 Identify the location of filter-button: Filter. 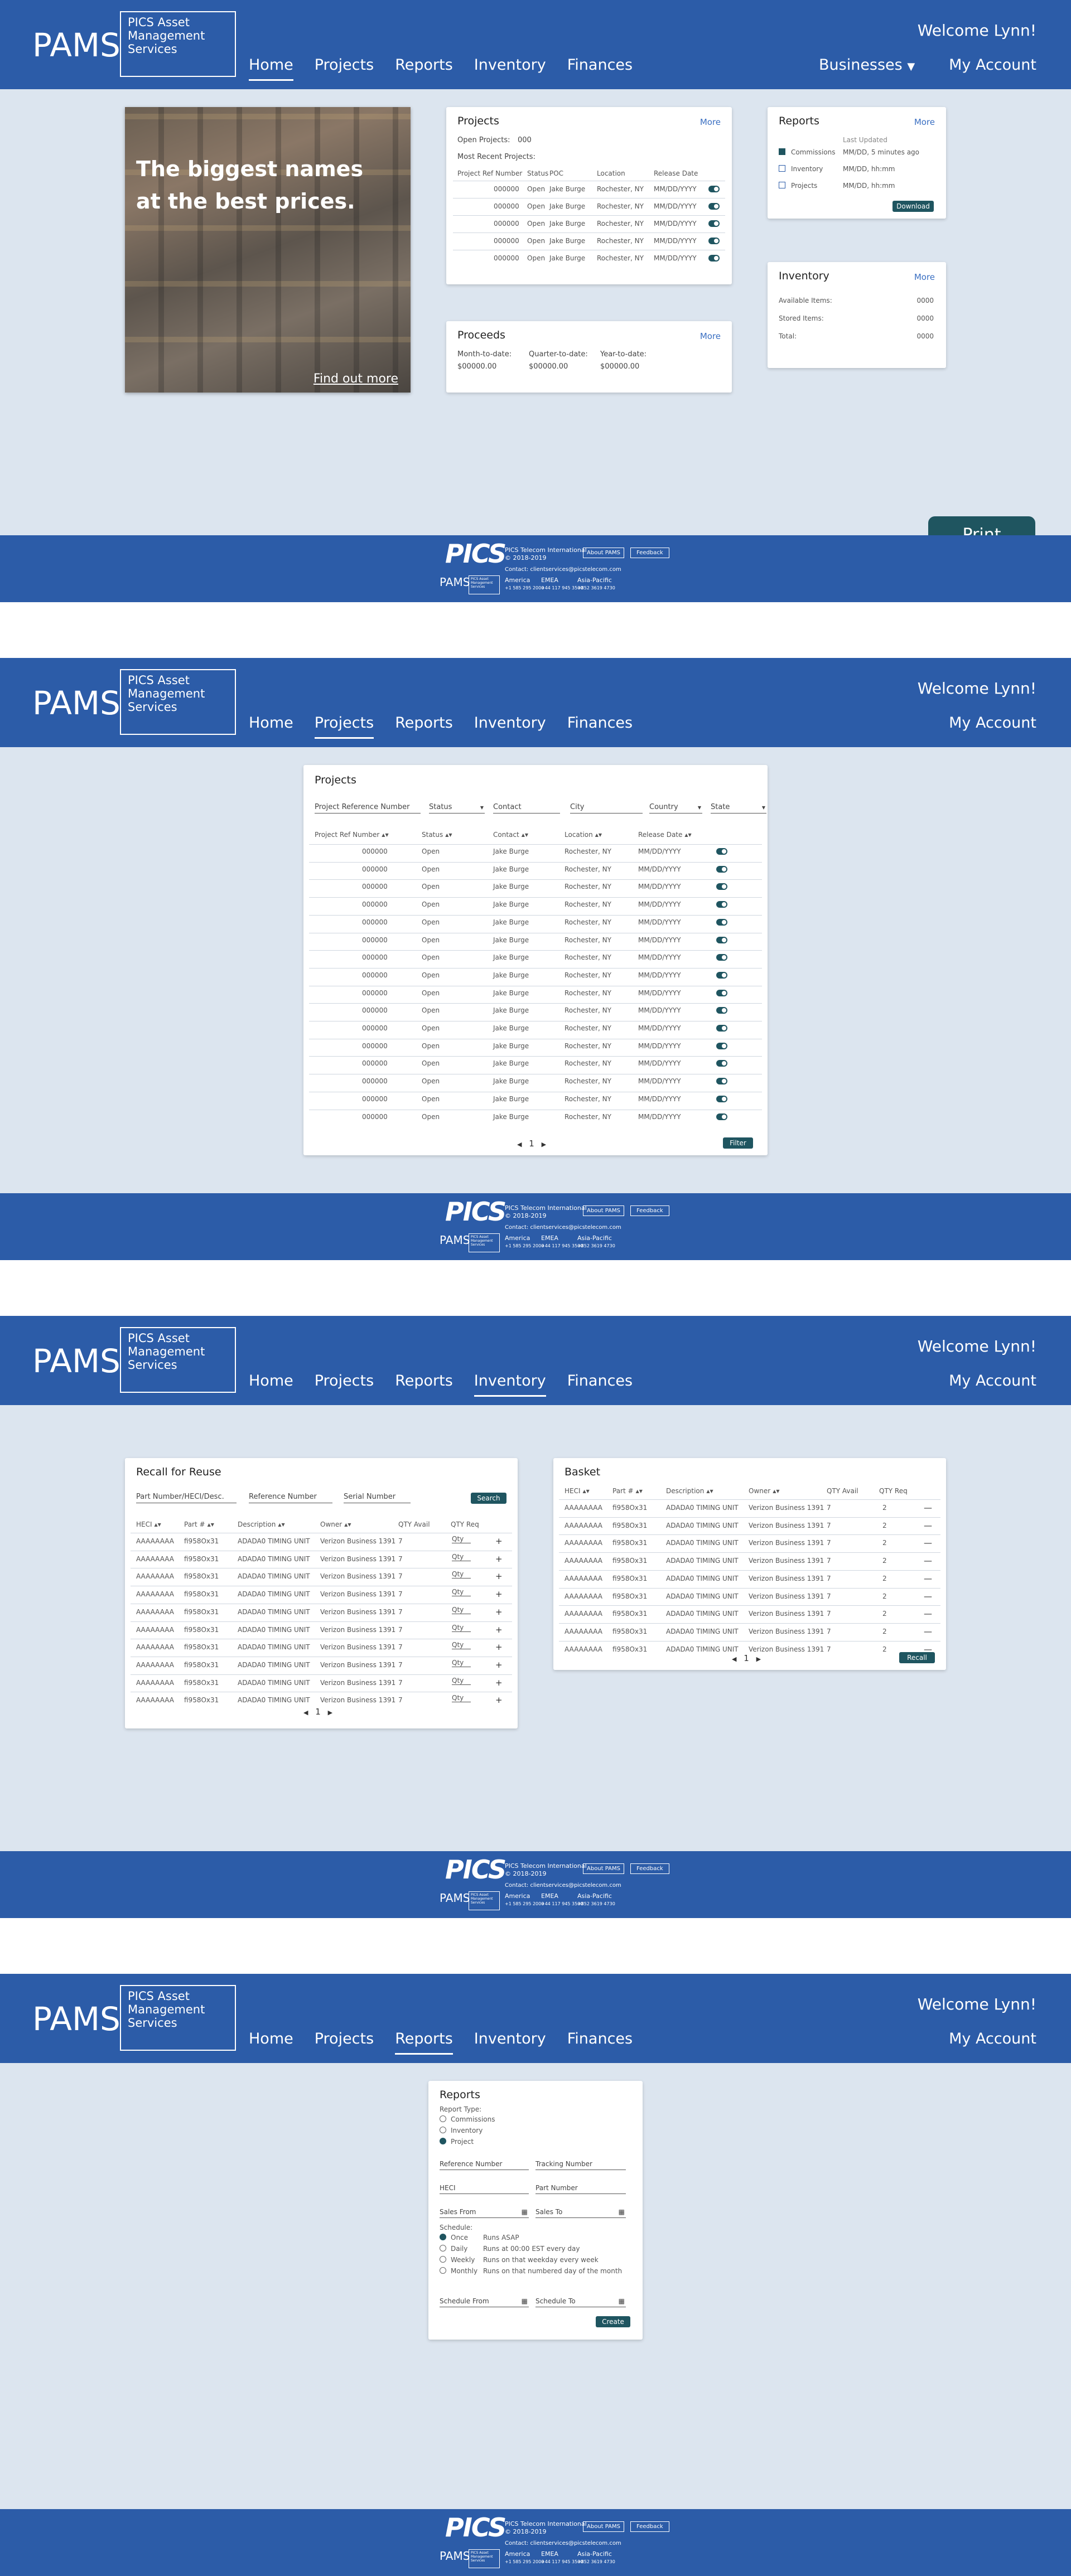
(738, 1143).